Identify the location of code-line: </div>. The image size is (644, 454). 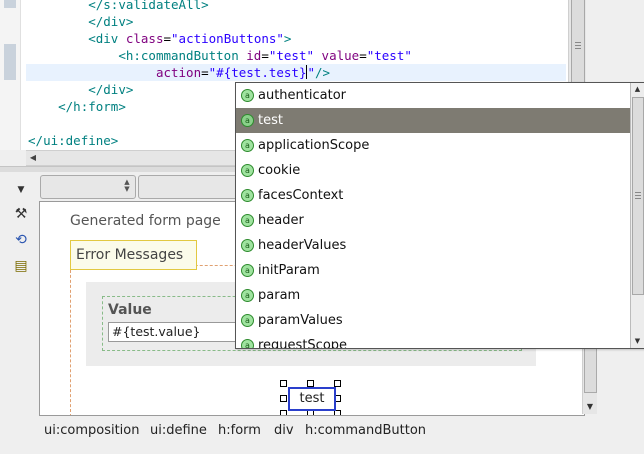
(80, 21).